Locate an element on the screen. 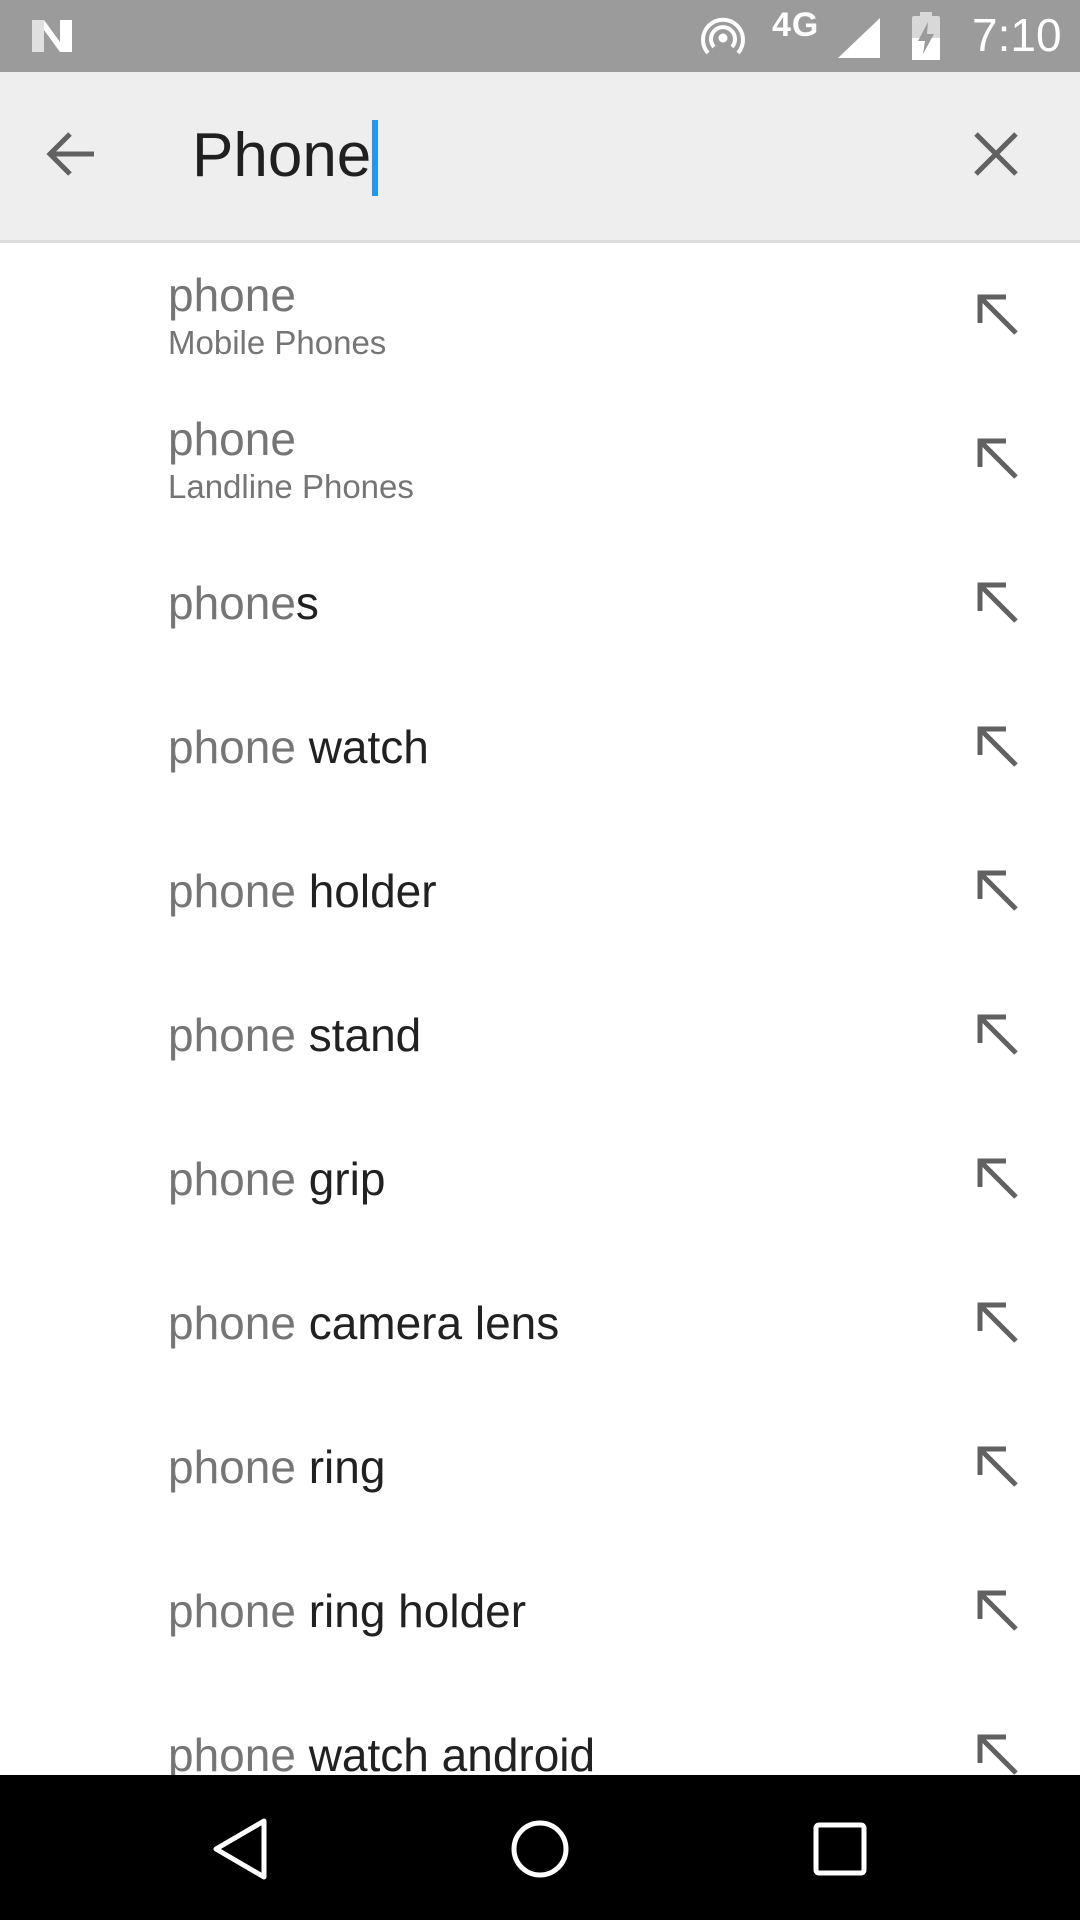  navigation-bar is located at coordinates (540, 1847).